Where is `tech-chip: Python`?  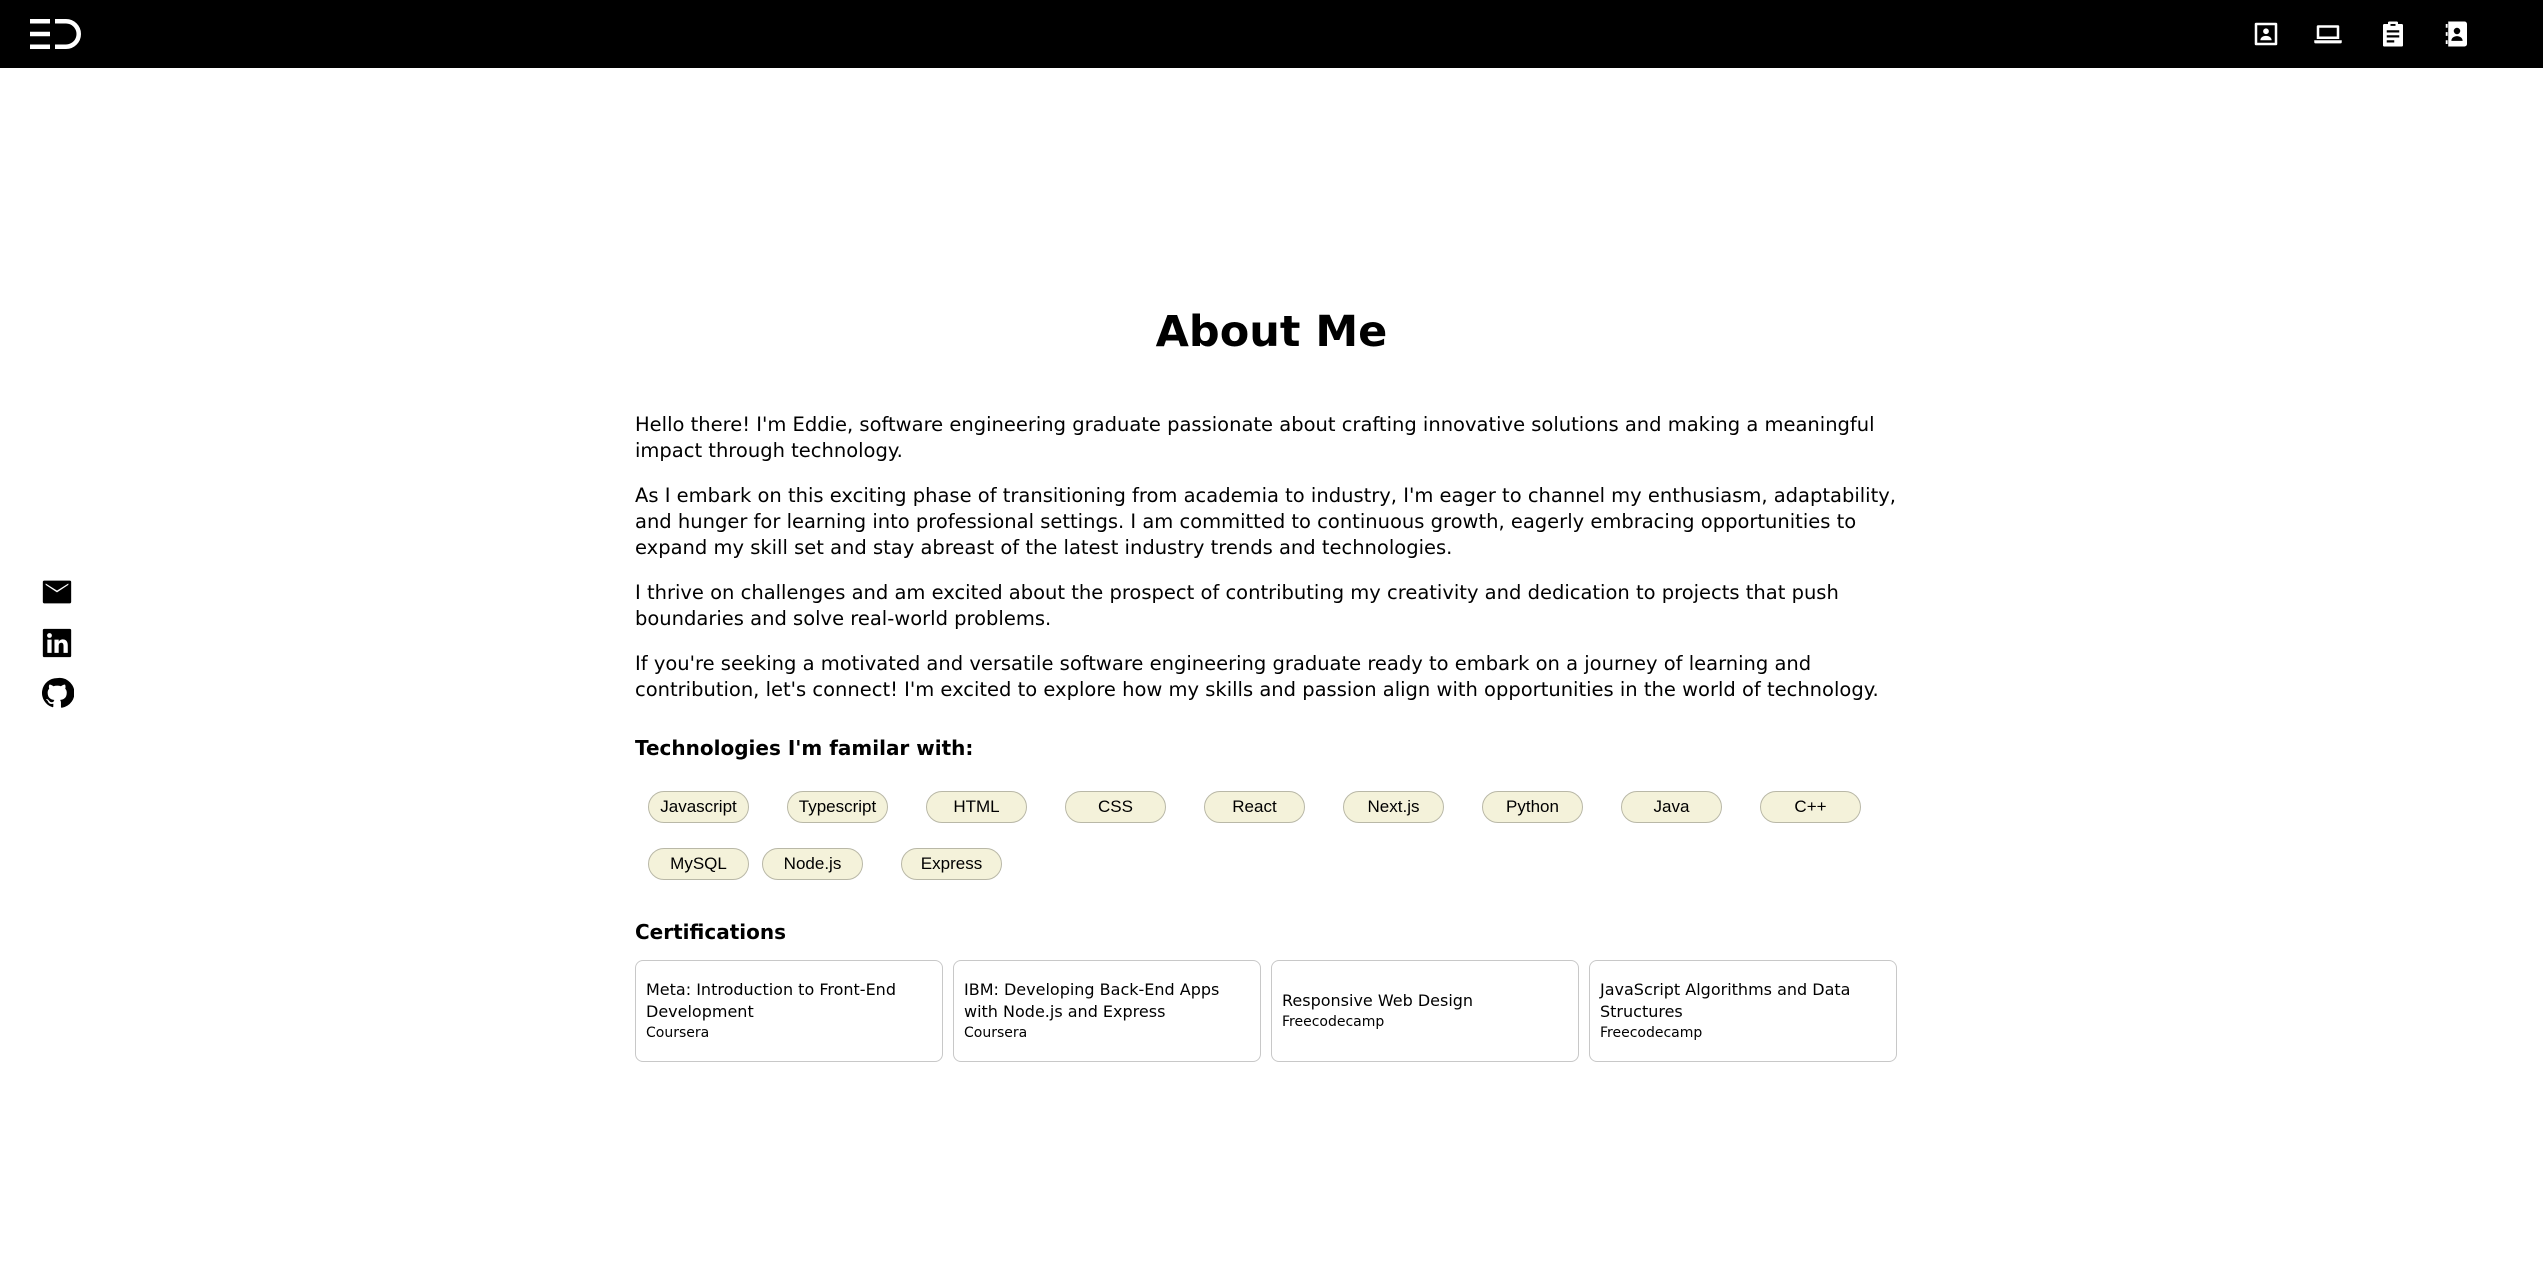 tech-chip: Python is located at coordinates (1532, 807).